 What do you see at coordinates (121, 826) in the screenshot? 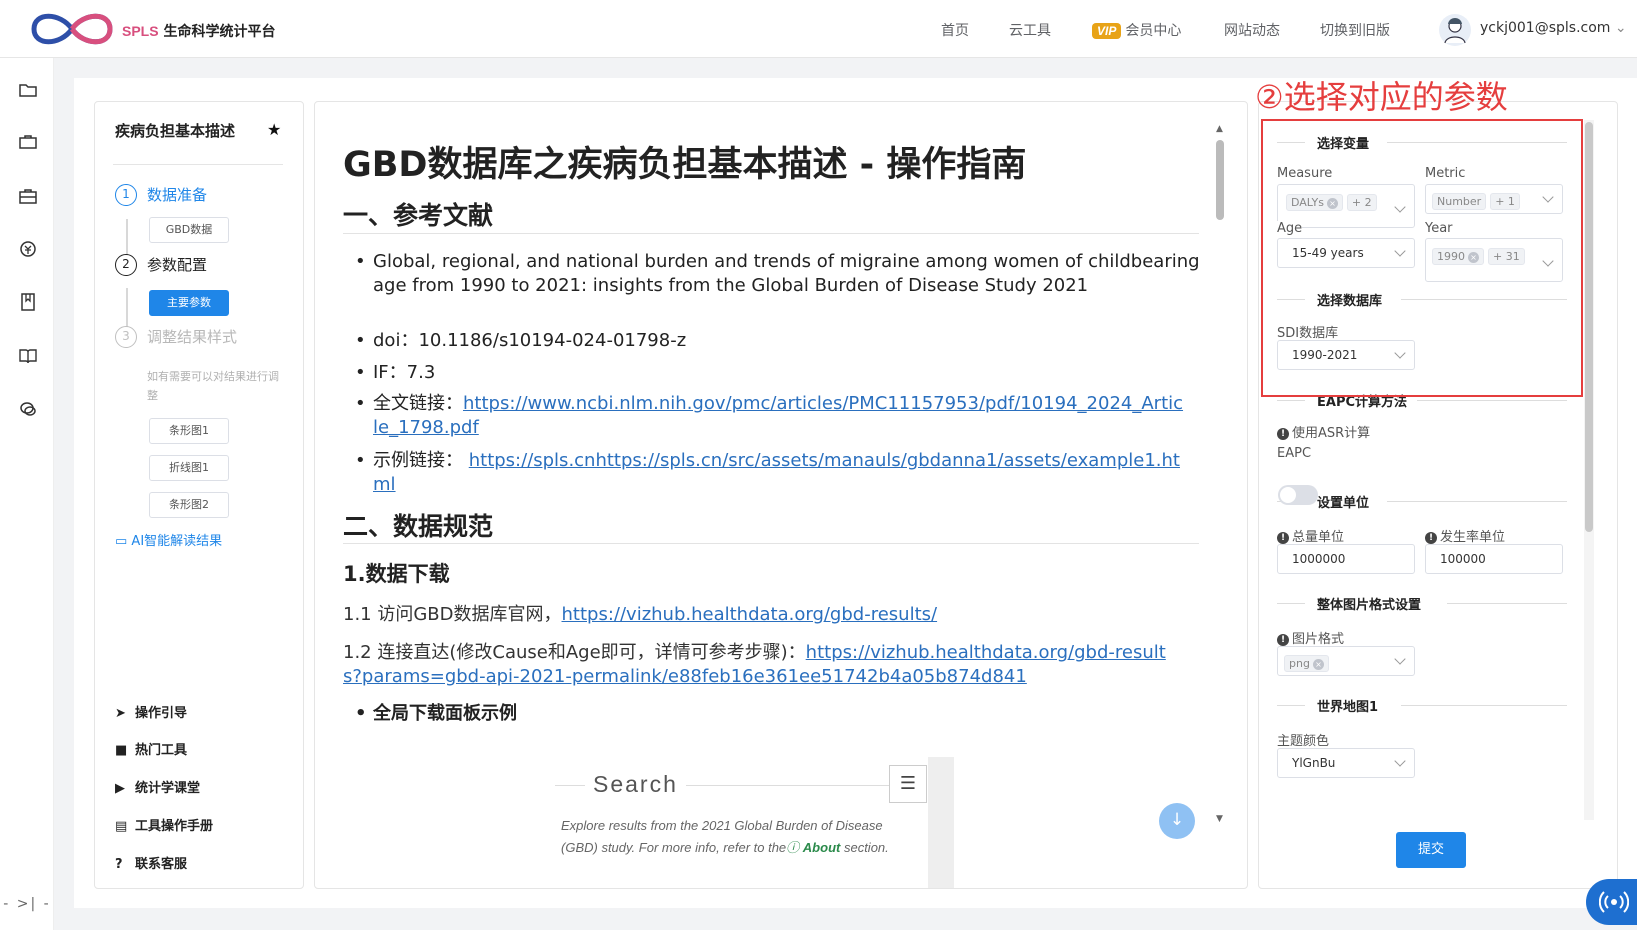
I see `document-icon: ▤` at bounding box center [121, 826].